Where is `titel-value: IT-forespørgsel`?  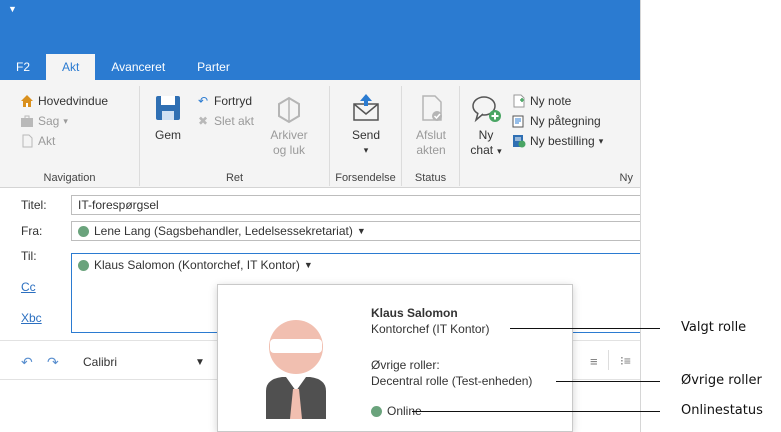 titel-value: IT-forespørgsel is located at coordinates (118, 205).